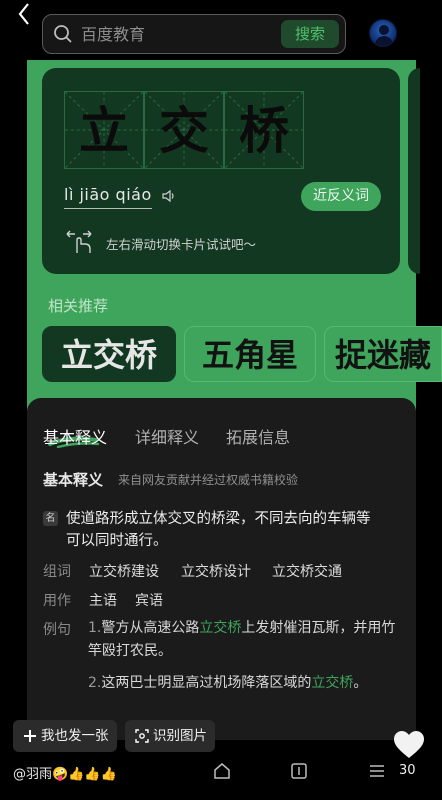  What do you see at coordinates (341, 196) in the screenshot?
I see `antonym-button: 近反义词` at bounding box center [341, 196].